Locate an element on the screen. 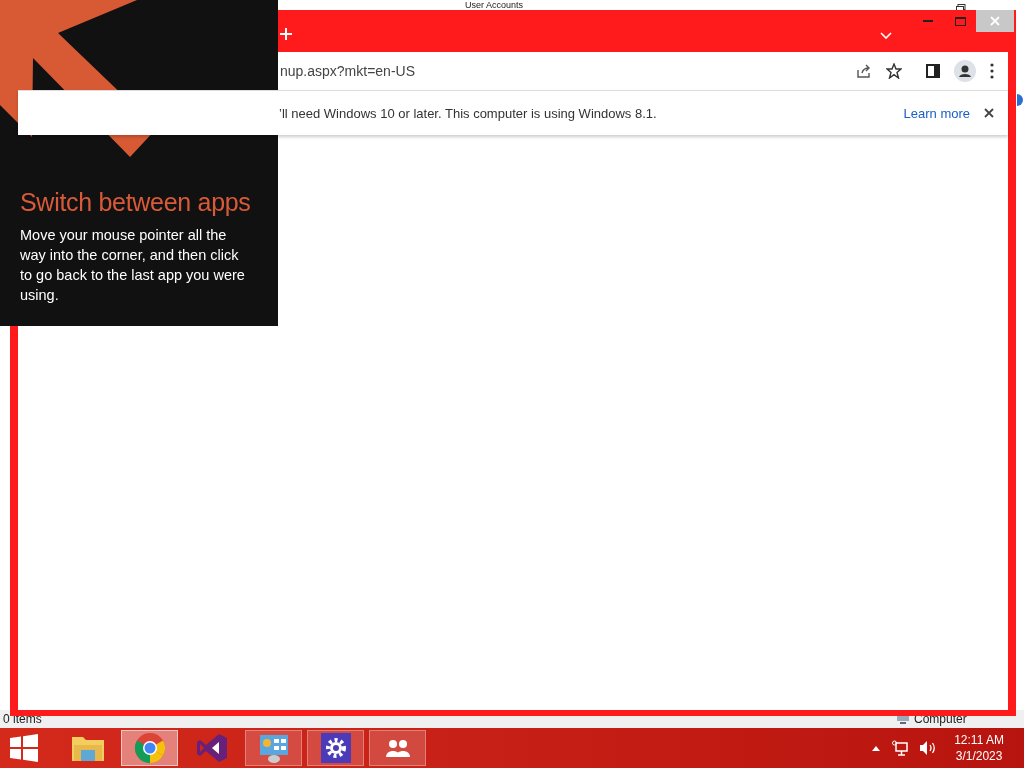 This screenshot has height=768, width=1024. control-panel-icon is located at coordinates (273, 748).